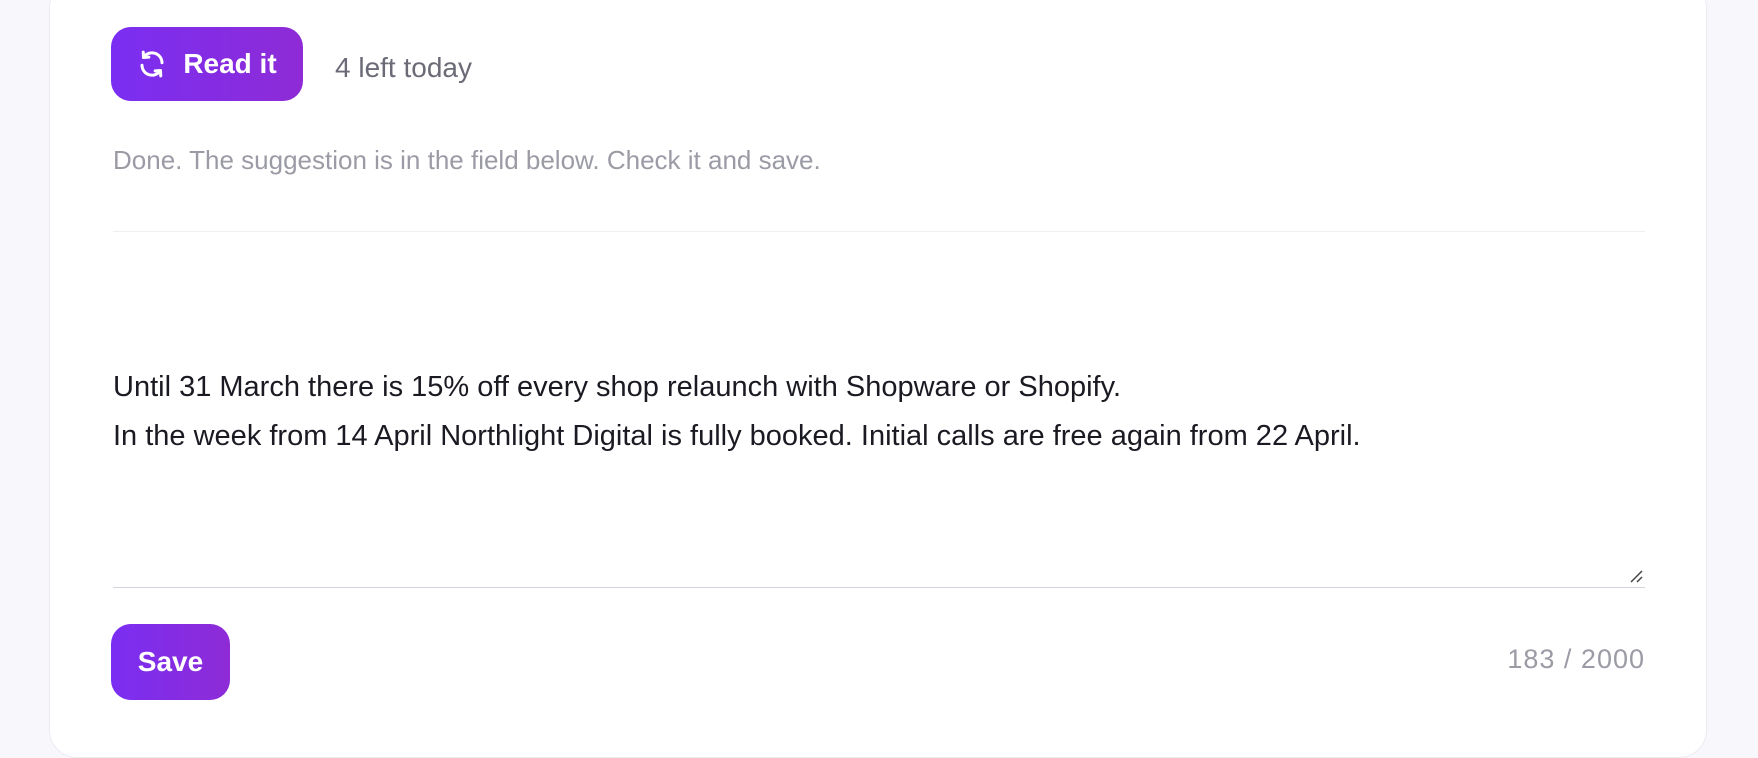 The image size is (1758, 758). What do you see at coordinates (403, 67) in the screenshot?
I see `remaining-count: 4 left today` at bounding box center [403, 67].